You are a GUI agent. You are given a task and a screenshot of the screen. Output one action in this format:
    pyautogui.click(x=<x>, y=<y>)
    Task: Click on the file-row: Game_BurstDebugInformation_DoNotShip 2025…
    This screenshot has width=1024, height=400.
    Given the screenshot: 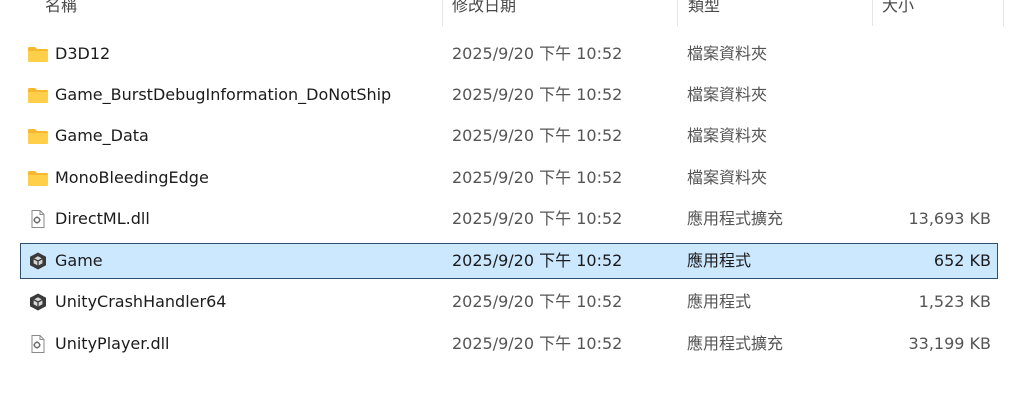 What is the action you would take?
    pyautogui.click(x=509, y=95)
    